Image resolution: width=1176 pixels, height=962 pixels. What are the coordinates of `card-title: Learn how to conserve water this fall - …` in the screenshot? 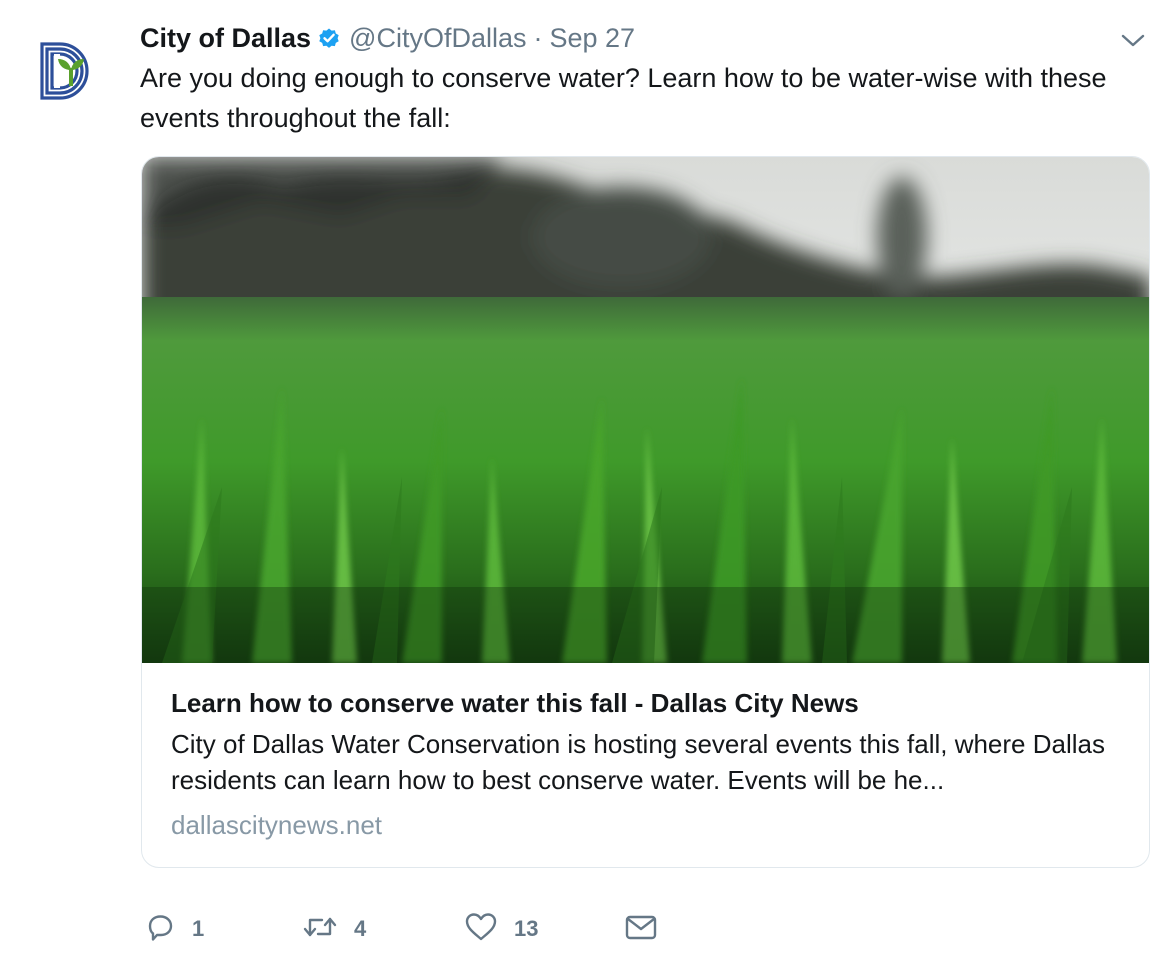 It's located at (646, 703).